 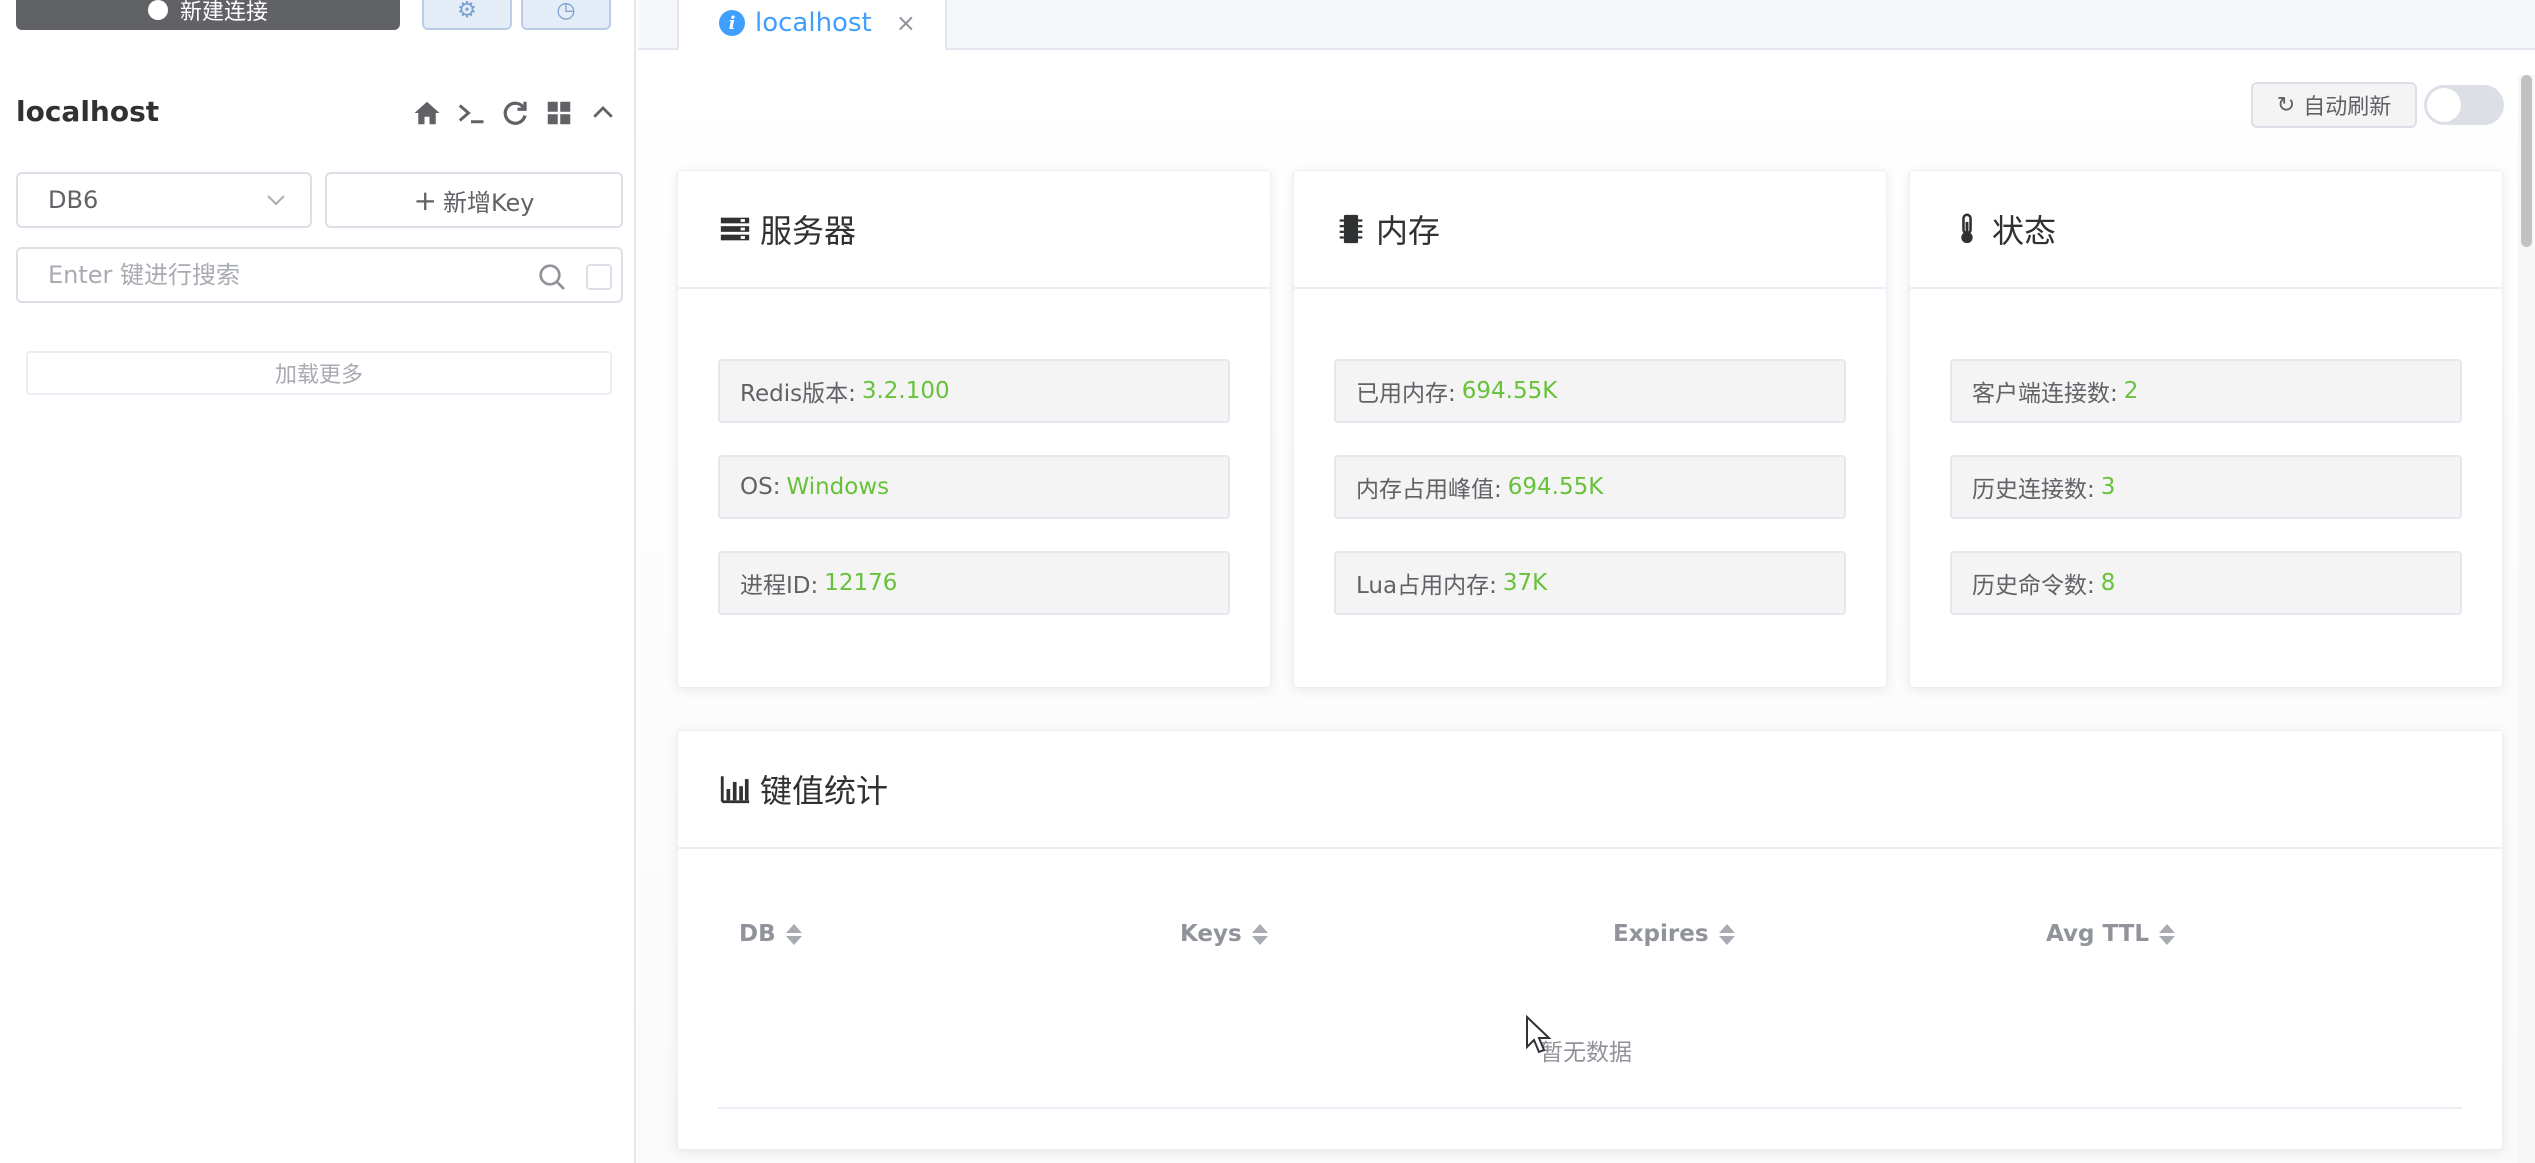 I want to click on stat-label: 客户端连接数:, so click(x=2045, y=394).